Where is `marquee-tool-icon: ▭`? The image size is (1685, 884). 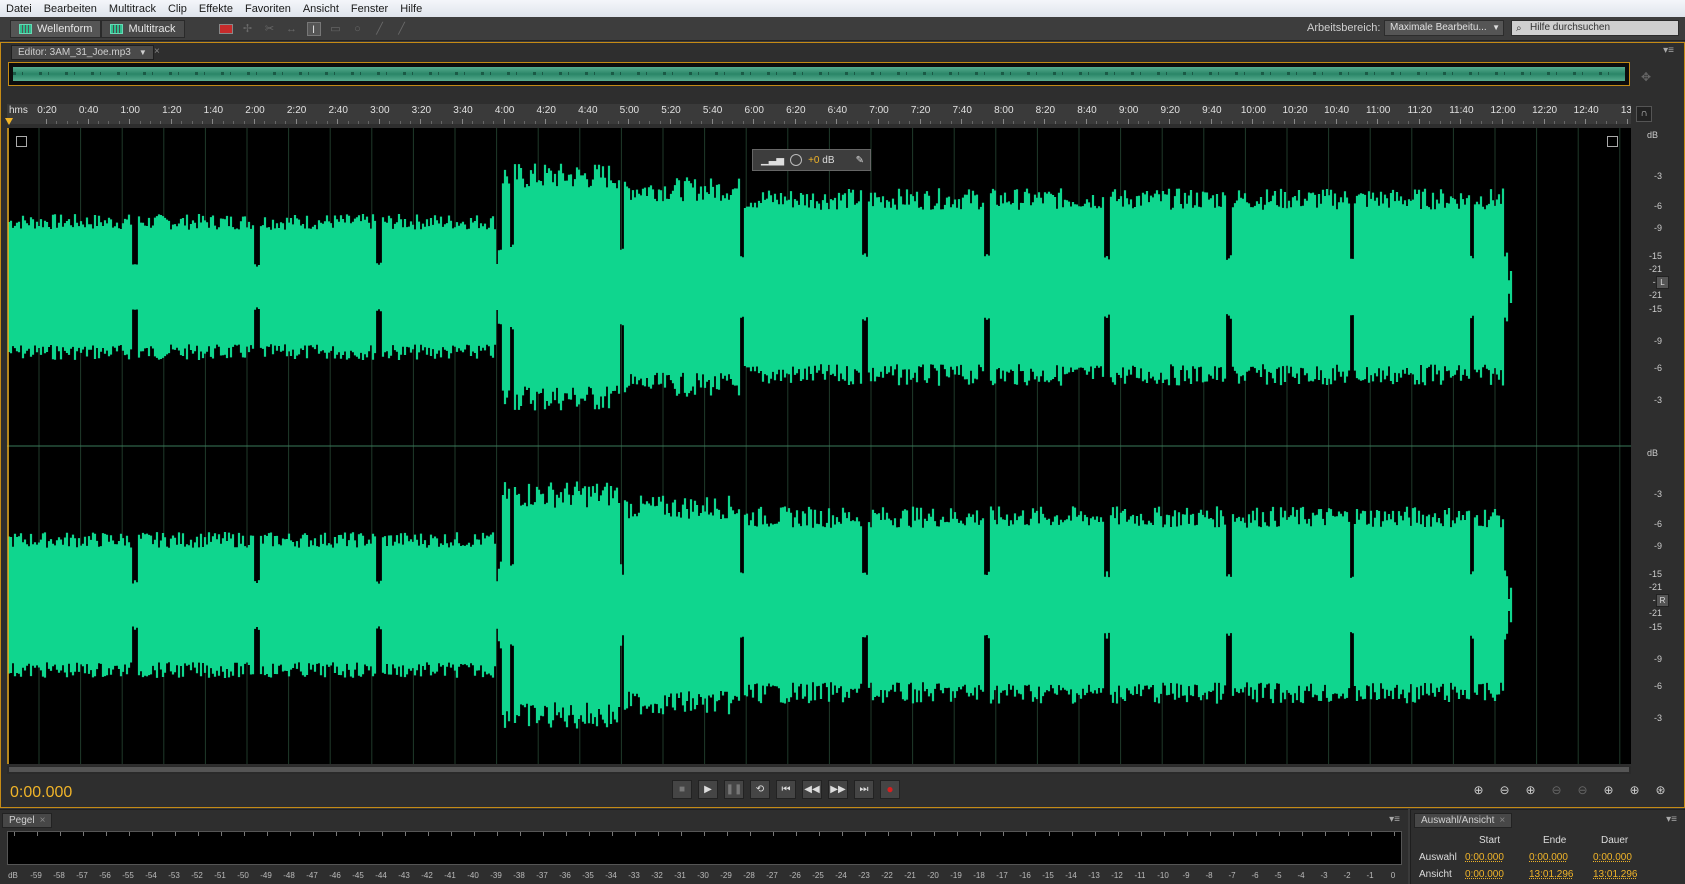
marquee-tool-icon: ▭ is located at coordinates (336, 29).